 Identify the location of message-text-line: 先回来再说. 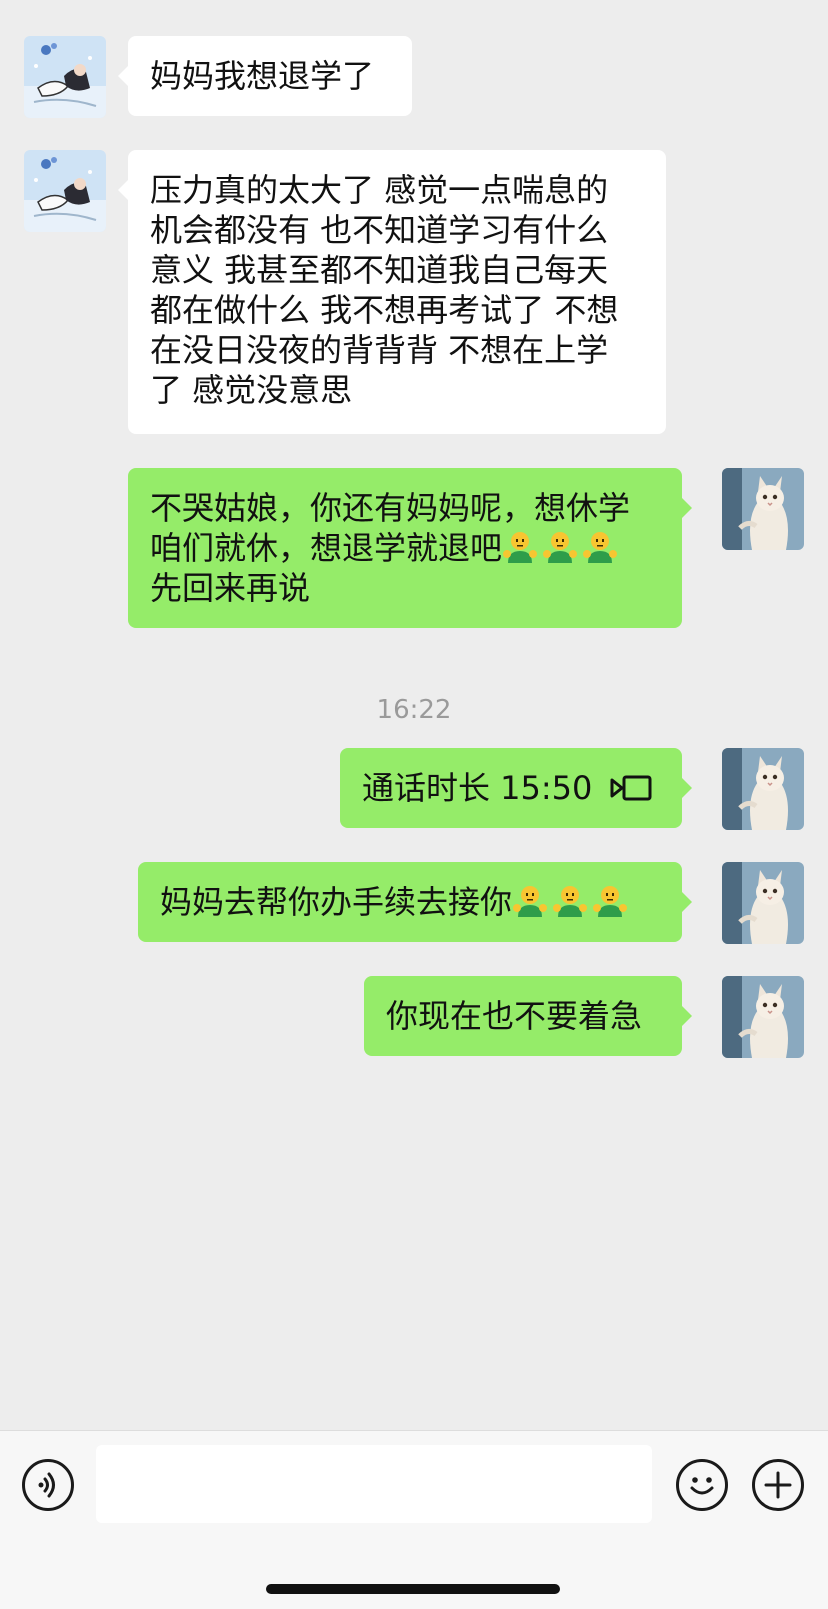
(230, 588).